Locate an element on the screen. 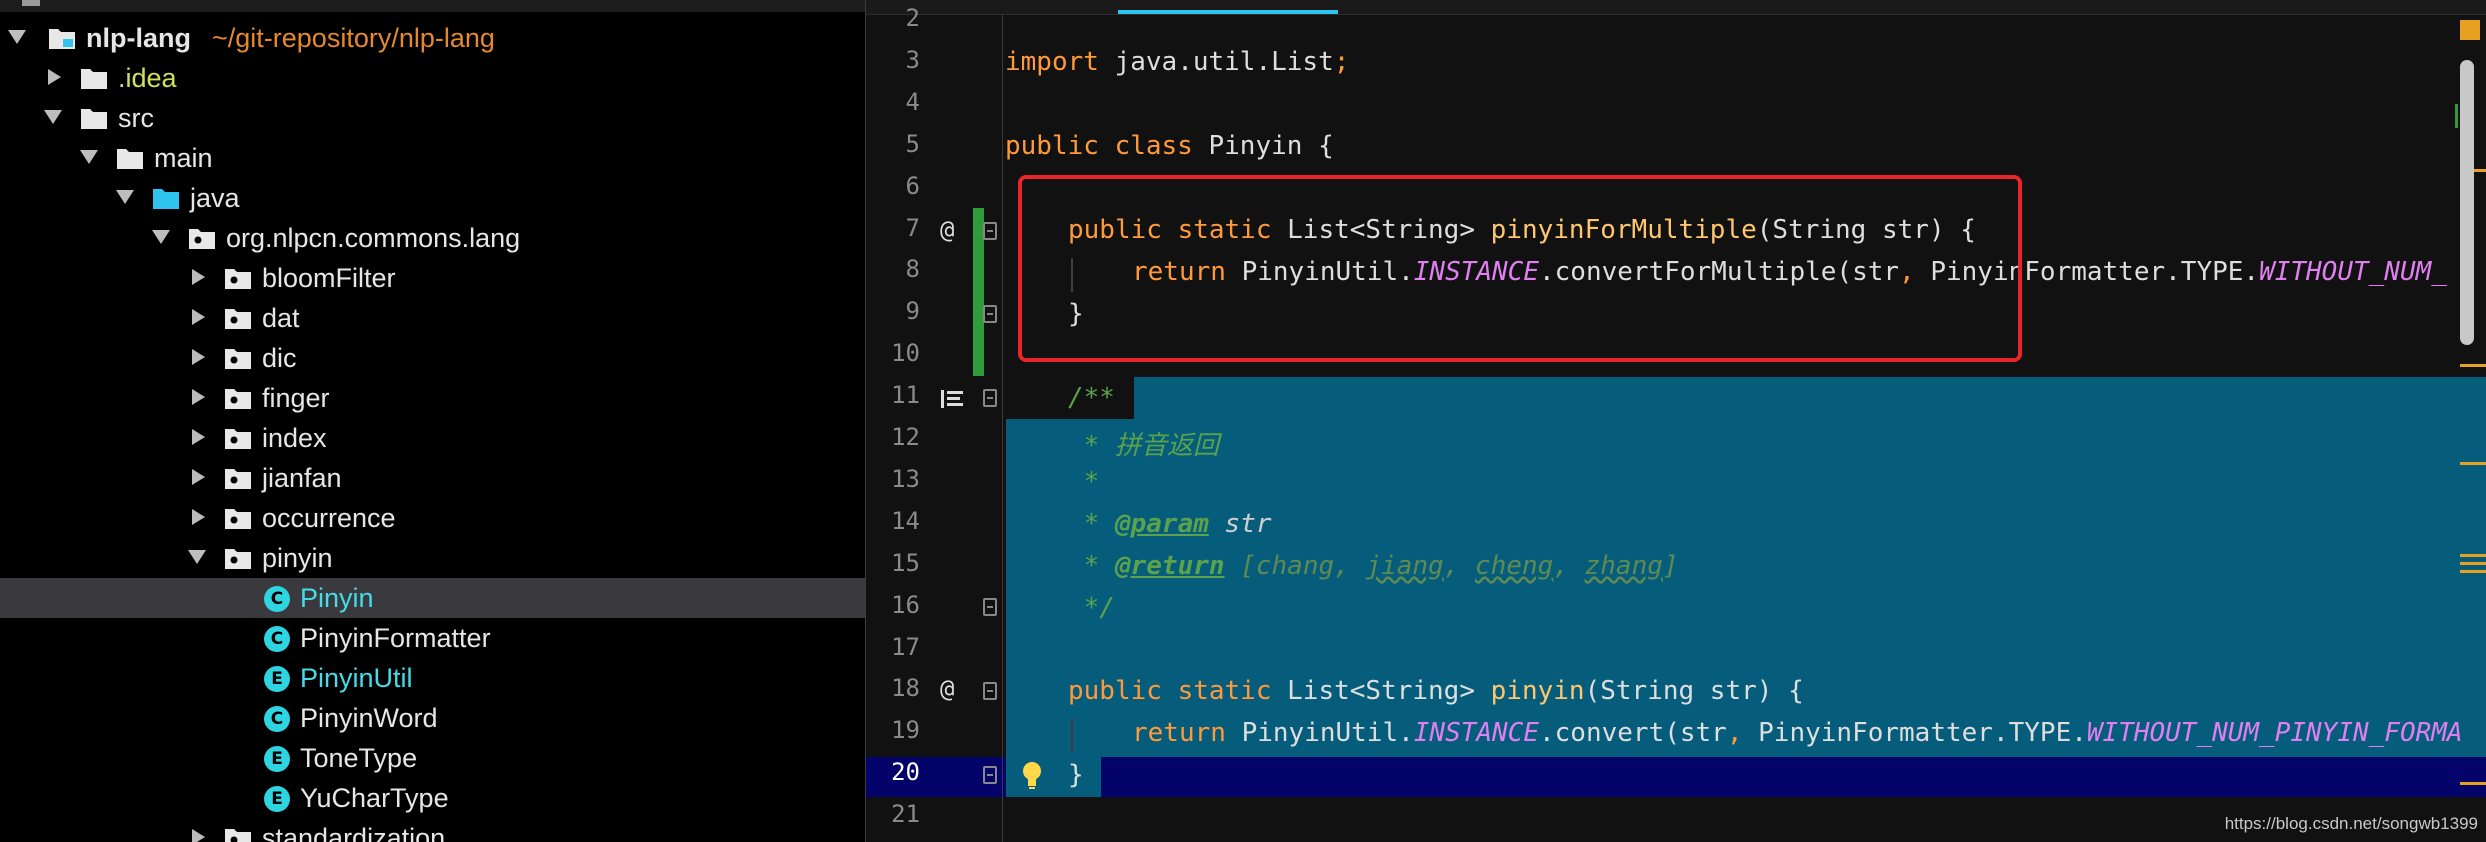  code-line-3: import java.util.List; is located at coordinates (1177, 62).